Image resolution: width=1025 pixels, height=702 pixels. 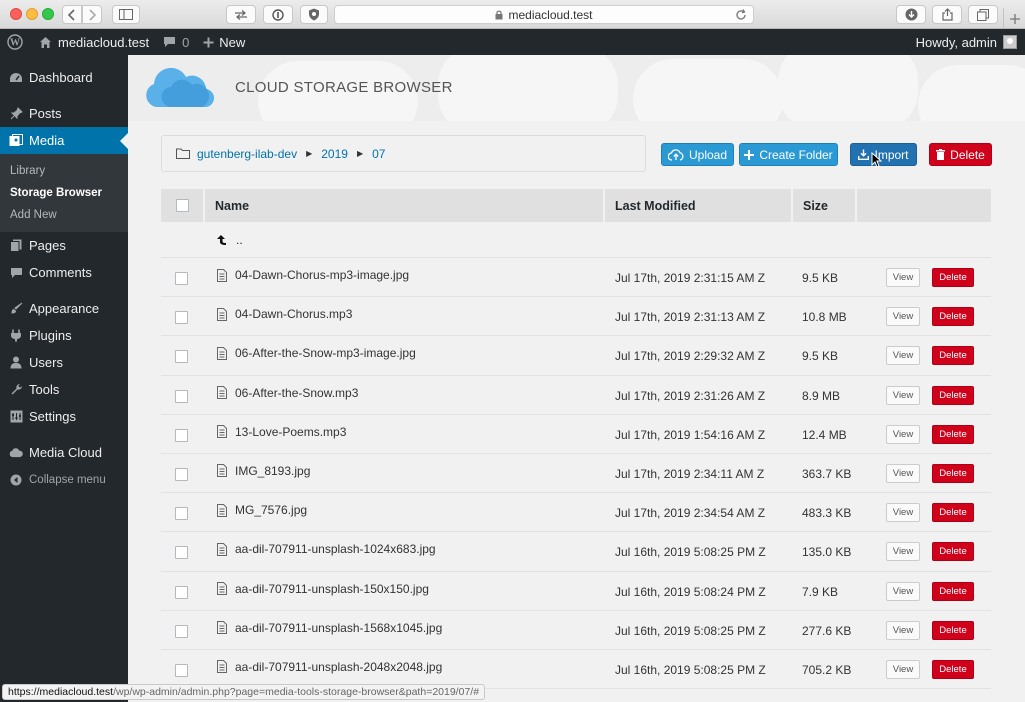 What do you see at coordinates (788, 154) in the screenshot?
I see `create-folder-button: Create Folder` at bounding box center [788, 154].